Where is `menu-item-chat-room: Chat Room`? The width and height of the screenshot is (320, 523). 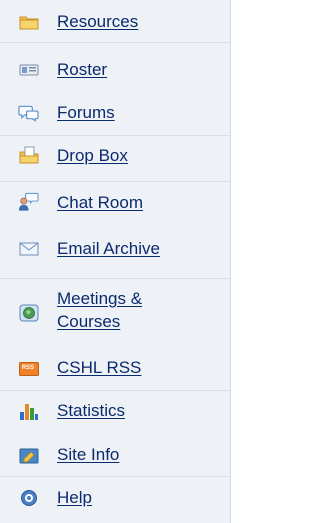 menu-item-chat-room: Chat Room is located at coordinates (115, 203).